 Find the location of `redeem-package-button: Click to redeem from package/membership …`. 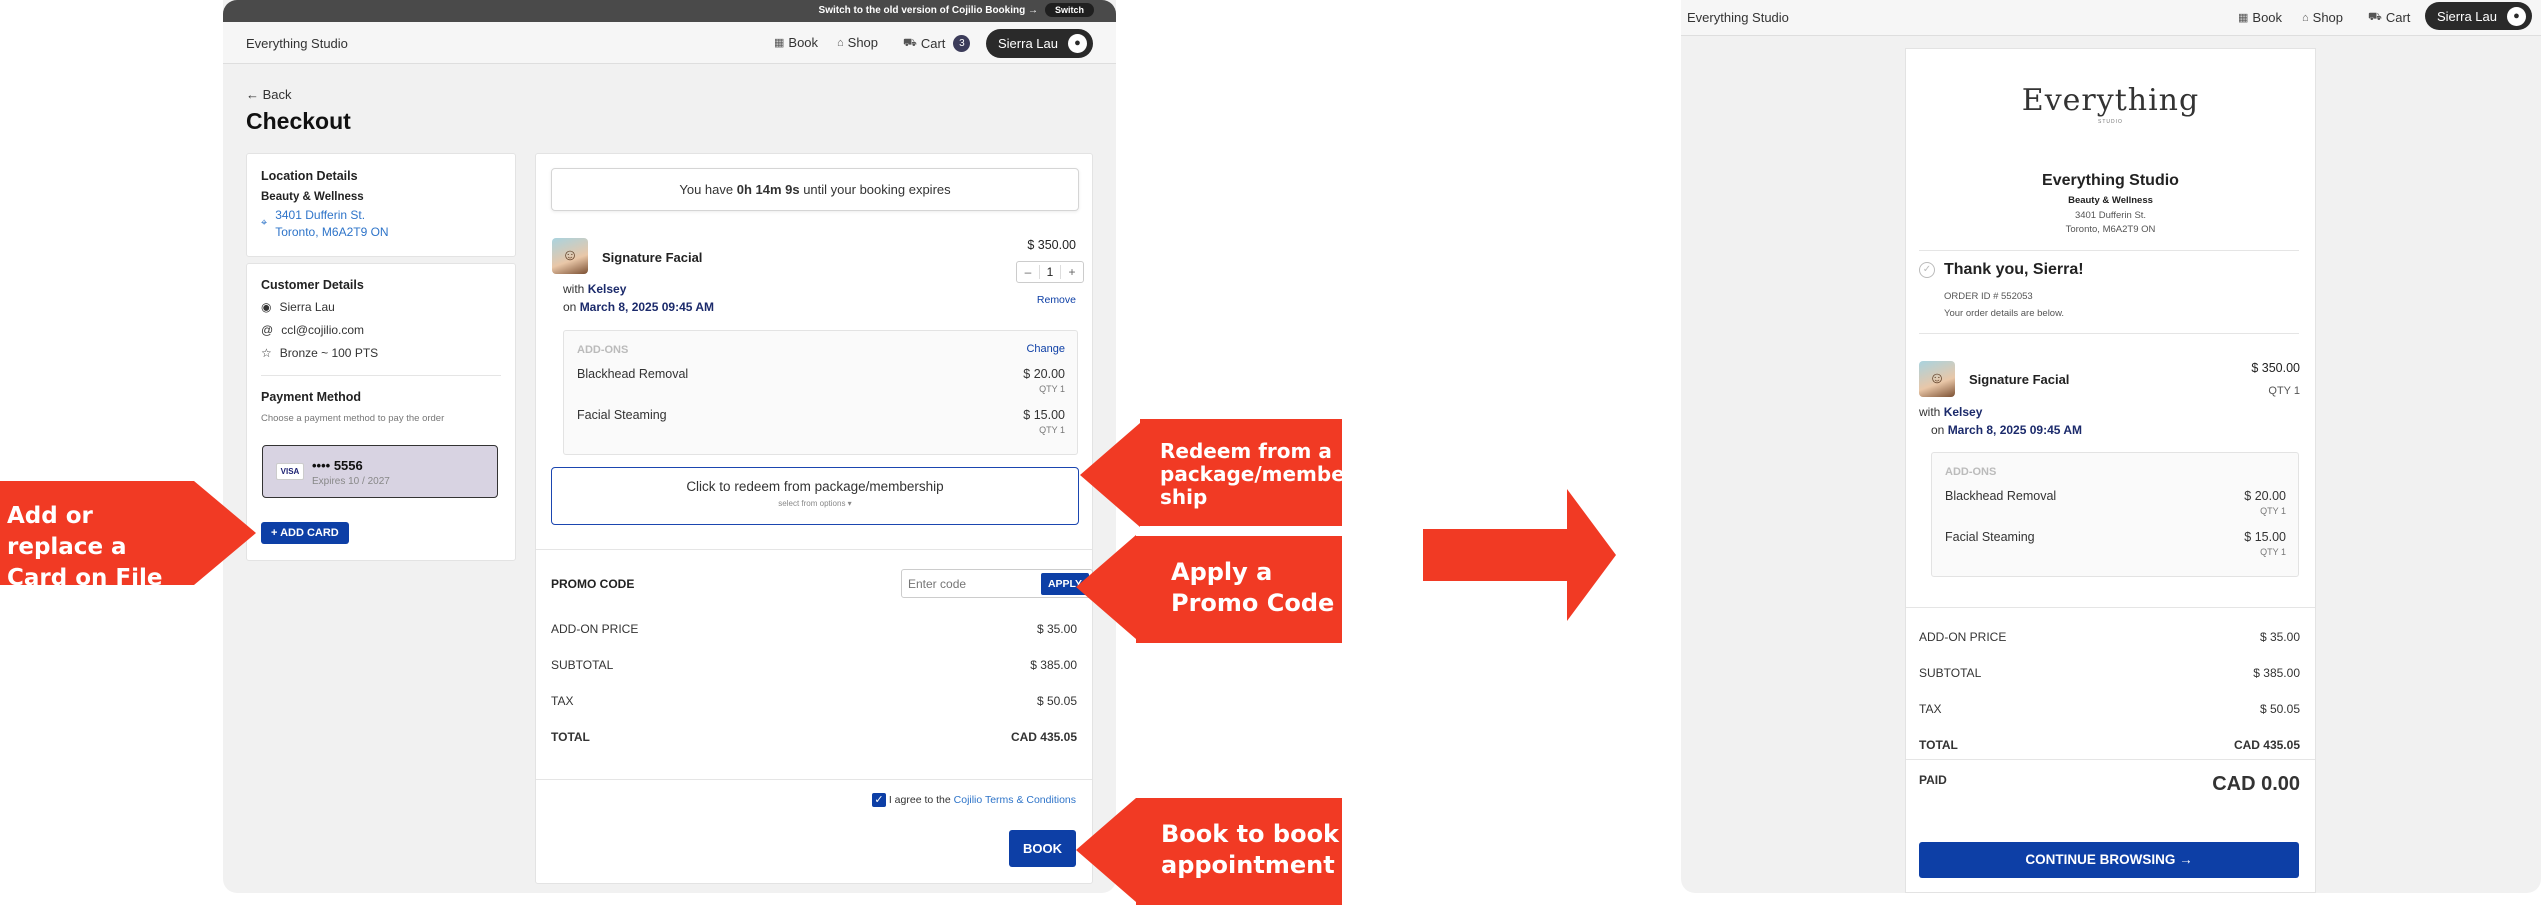

redeem-package-button: Click to redeem from package/membership … is located at coordinates (815, 496).